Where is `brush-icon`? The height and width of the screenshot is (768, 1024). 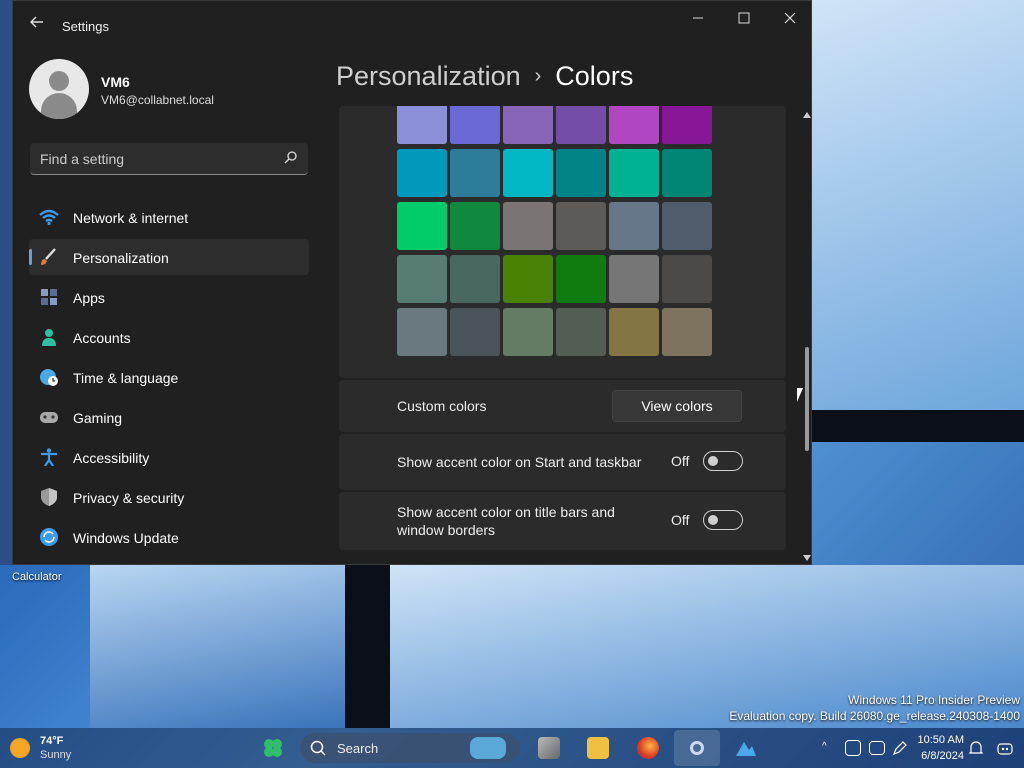
brush-icon is located at coordinates (49, 257).